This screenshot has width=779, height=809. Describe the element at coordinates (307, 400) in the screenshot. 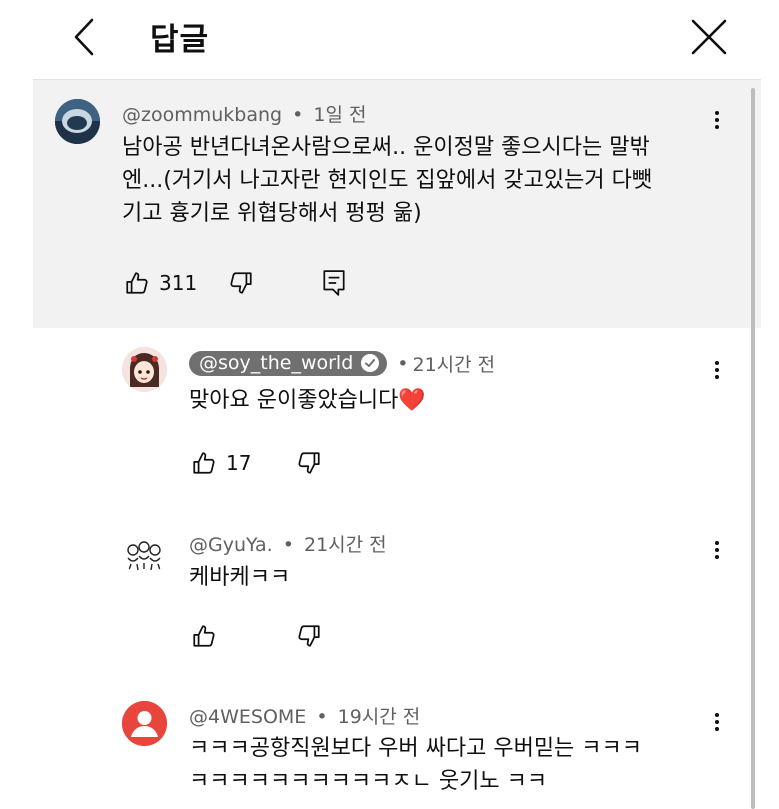

I see `comment-text: 맞아요 운이좋았습니다❤️` at that location.